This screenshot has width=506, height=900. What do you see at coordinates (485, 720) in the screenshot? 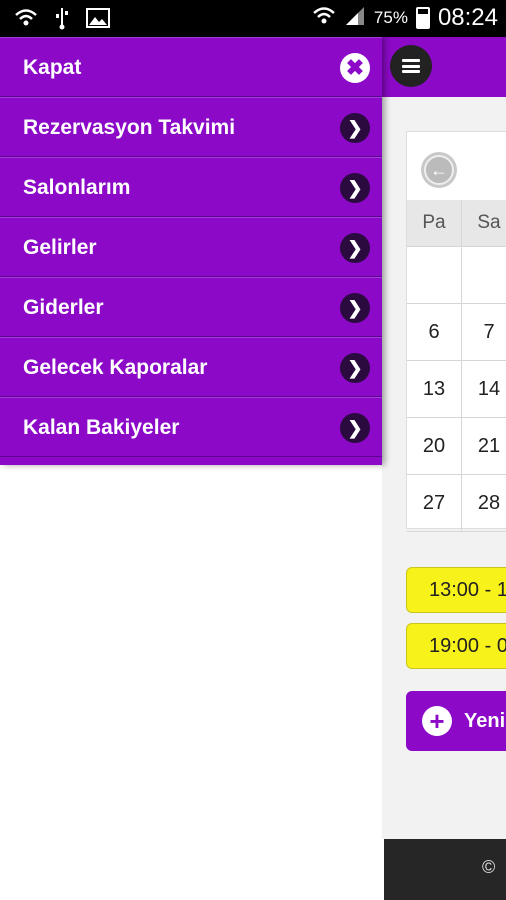
I see `new-reservation-label: Yeni` at bounding box center [485, 720].